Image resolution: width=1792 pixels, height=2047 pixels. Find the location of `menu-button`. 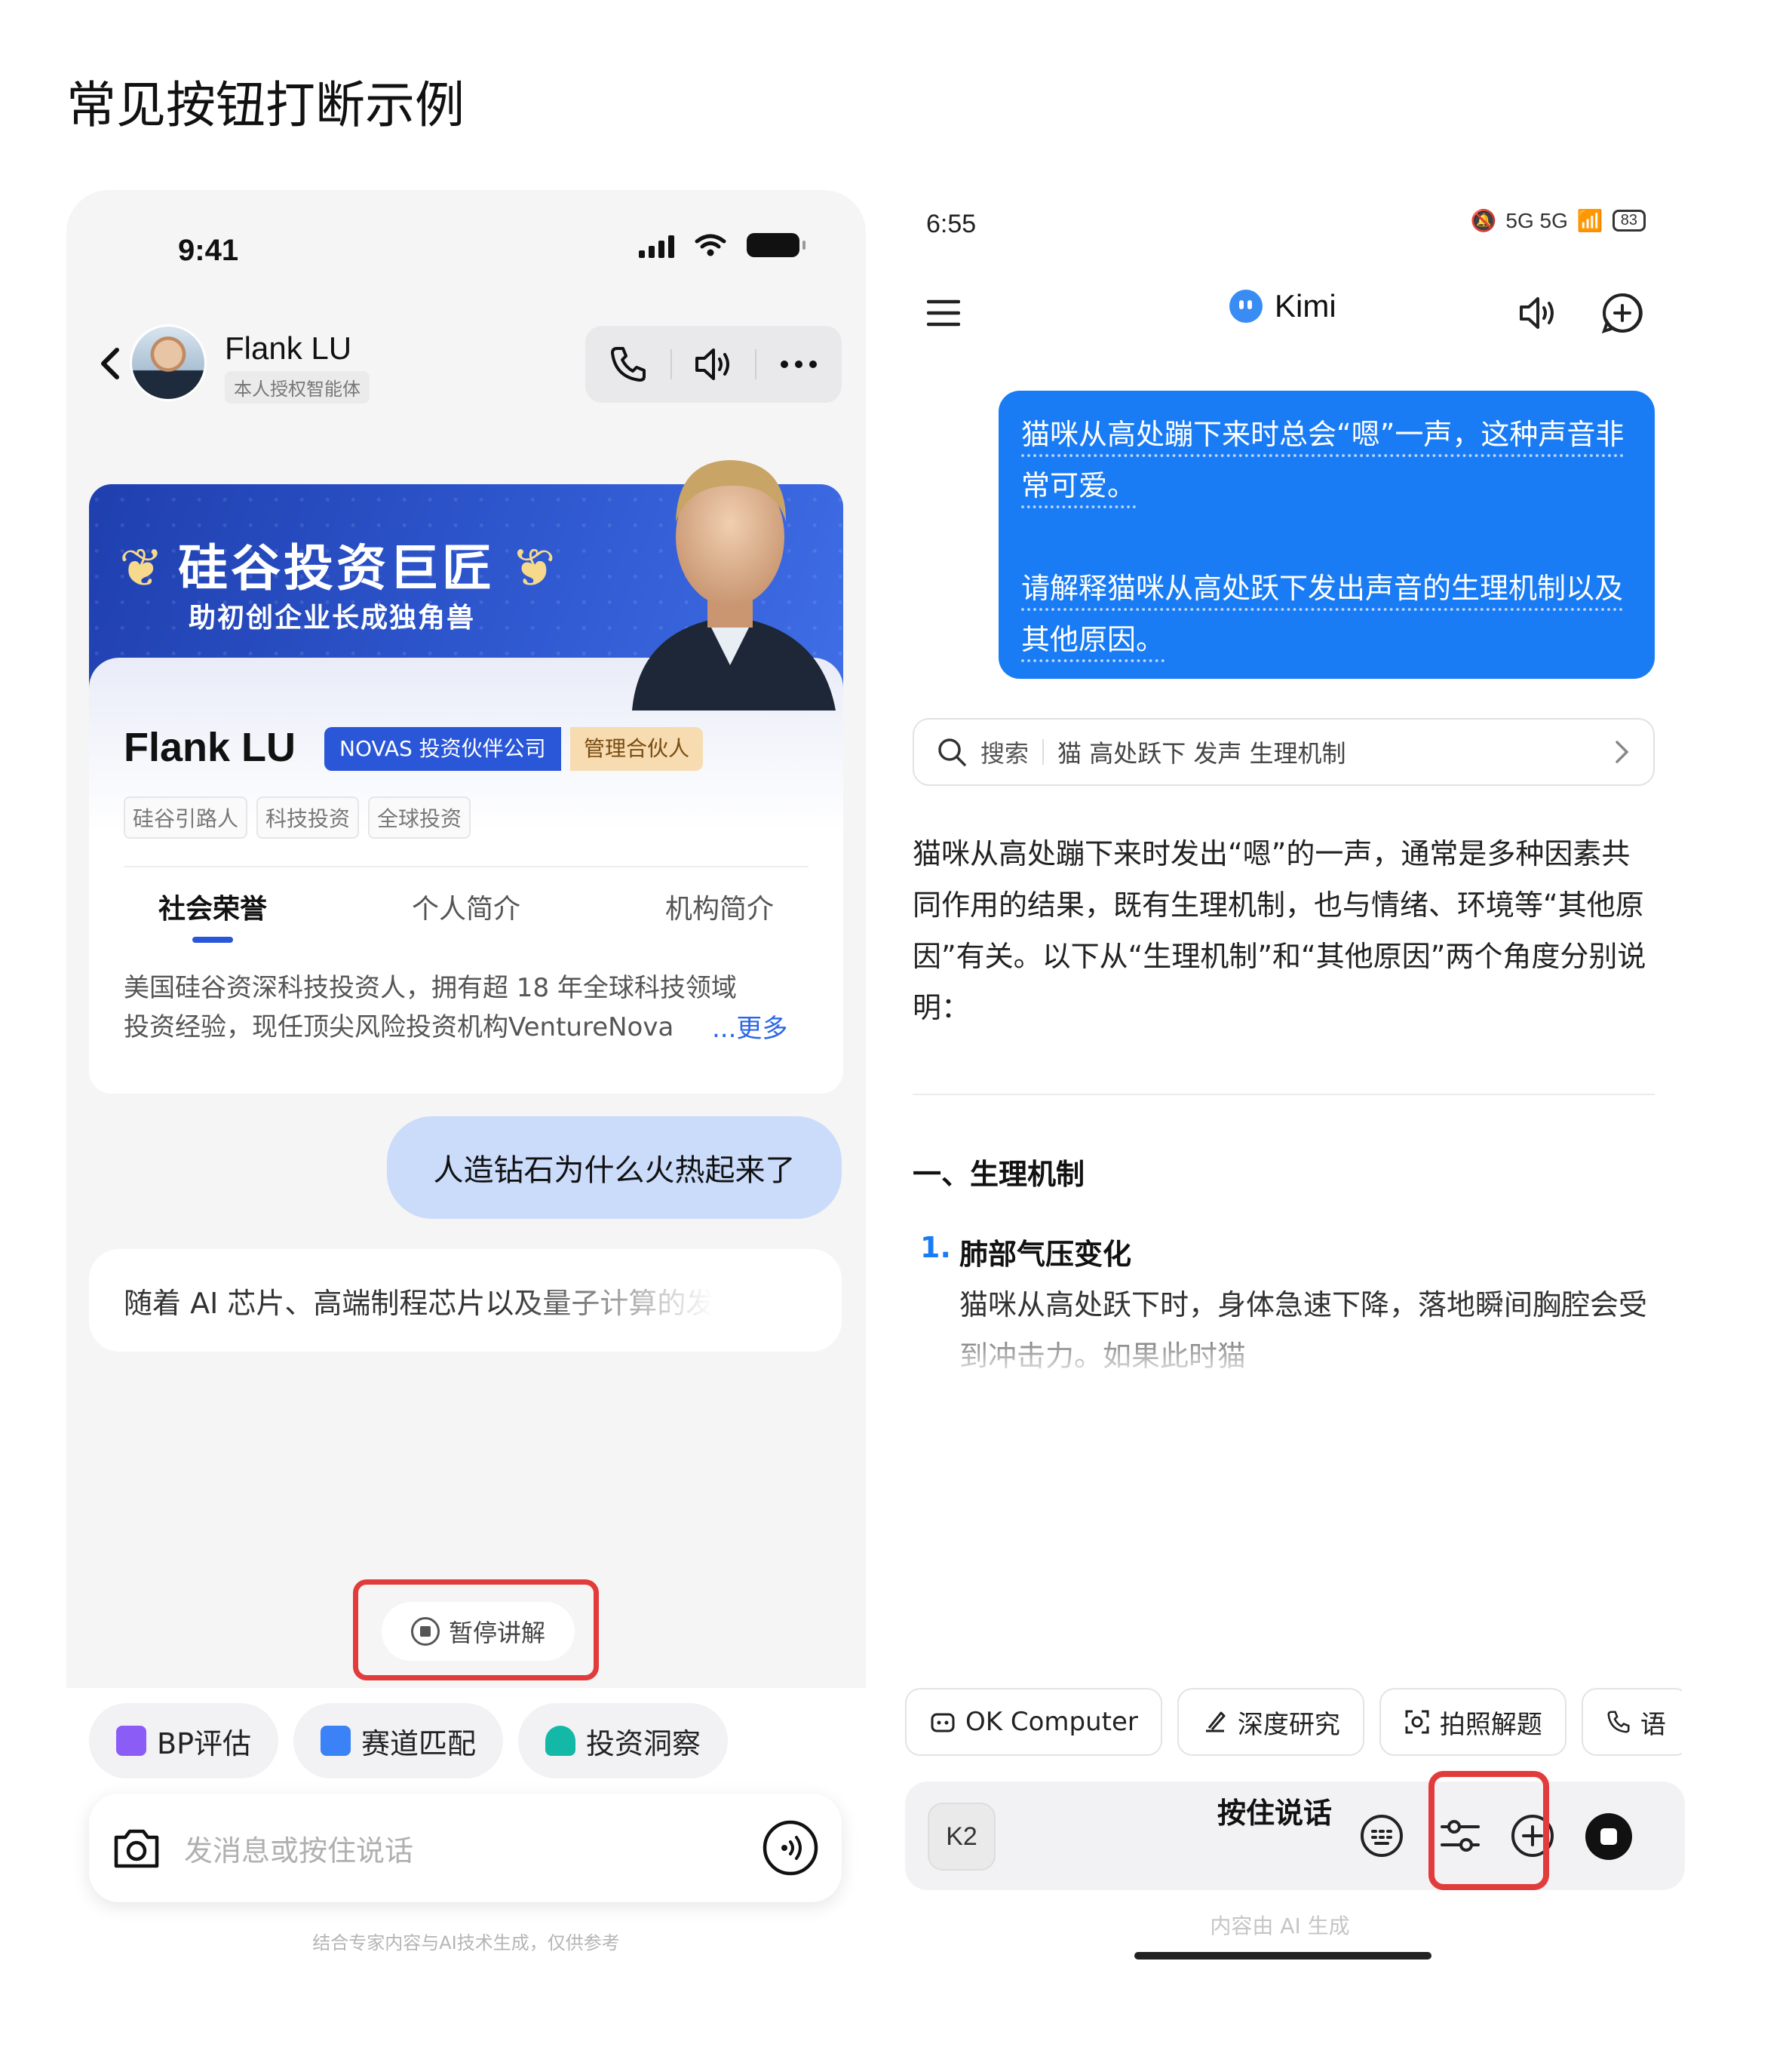

menu-button is located at coordinates (944, 313).